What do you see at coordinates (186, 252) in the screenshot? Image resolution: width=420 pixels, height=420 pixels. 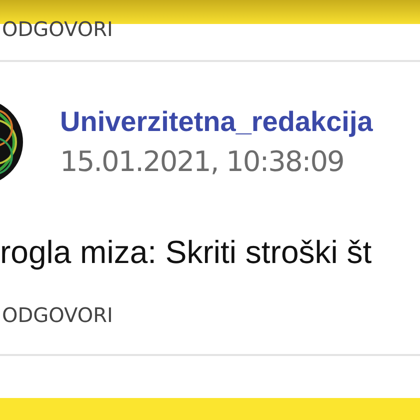 I see `comment-text: rogla miza: Skriti stroški št` at bounding box center [186, 252].